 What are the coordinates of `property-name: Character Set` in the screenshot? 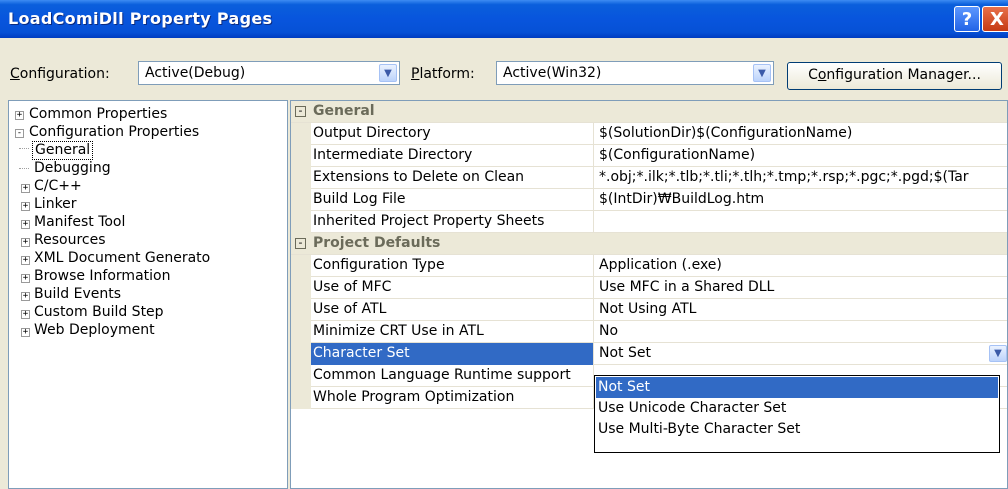 It's located at (361, 353).